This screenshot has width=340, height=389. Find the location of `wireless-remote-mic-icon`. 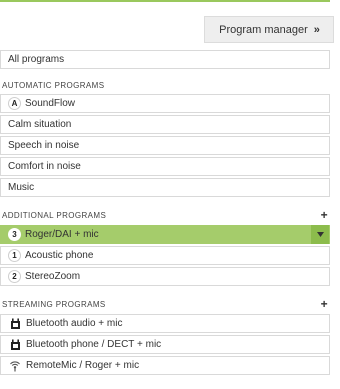

wireless-remote-mic-icon is located at coordinates (15, 365).